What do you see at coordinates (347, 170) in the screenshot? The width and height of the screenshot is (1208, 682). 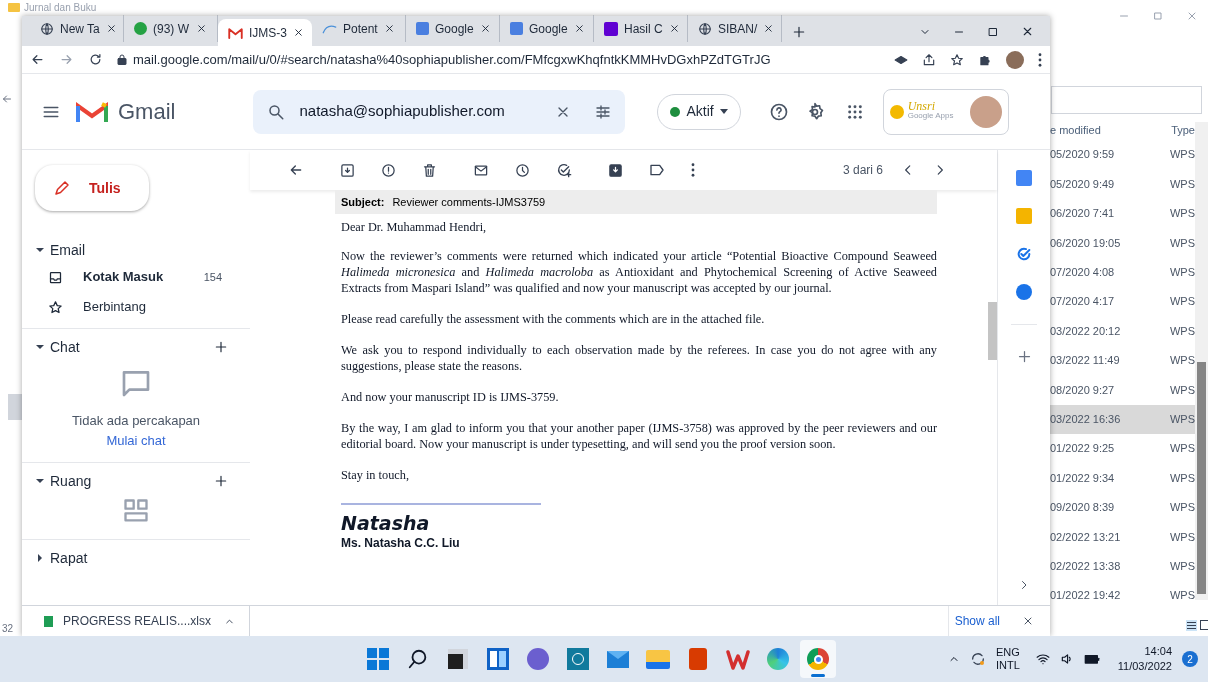 I see `archive-icon` at bounding box center [347, 170].